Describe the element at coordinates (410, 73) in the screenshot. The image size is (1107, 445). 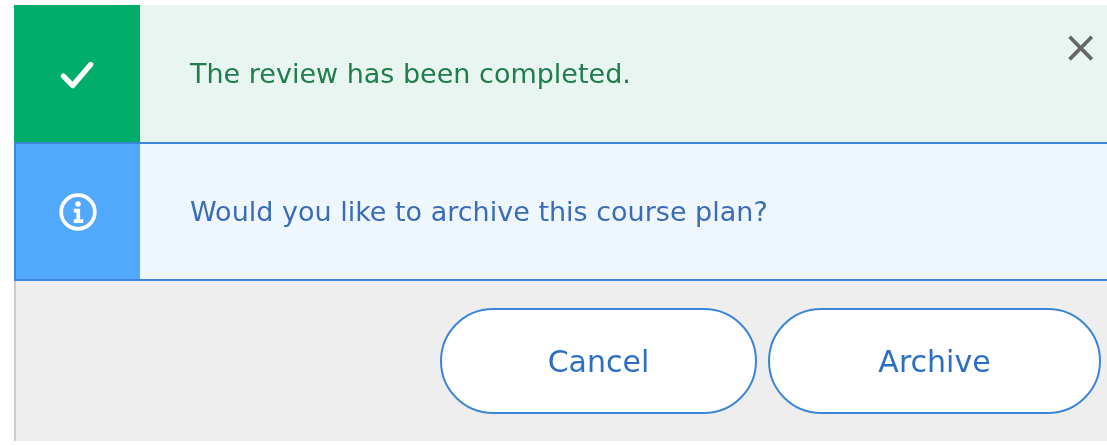
I see `alert-message: The review has been completed.` at that location.